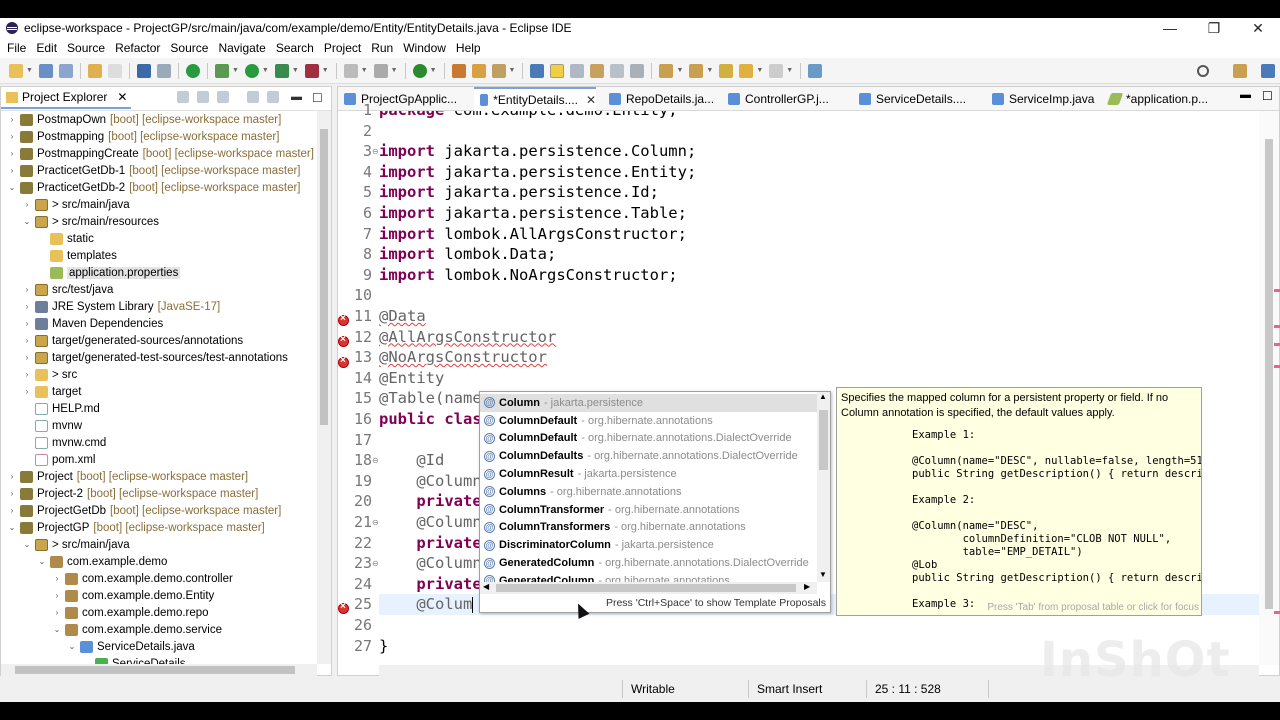 This screenshot has height=720, width=1280. Describe the element at coordinates (159, 442) in the screenshot. I see `tree-item: mvnw.cmd` at that location.